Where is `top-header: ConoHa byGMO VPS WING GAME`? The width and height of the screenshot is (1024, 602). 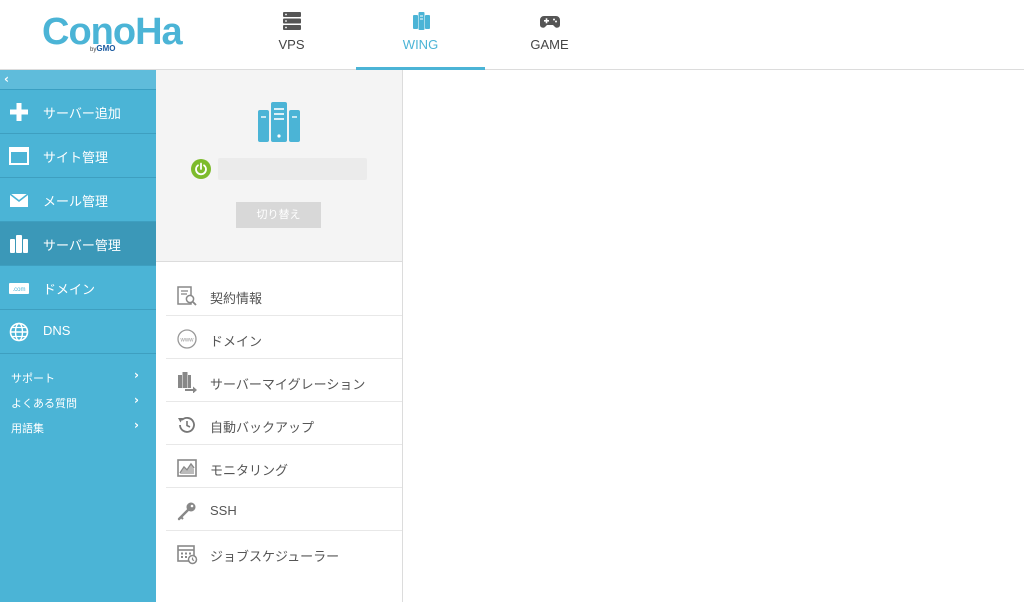 top-header: ConoHa byGMO VPS WING GAME is located at coordinates (512, 35).